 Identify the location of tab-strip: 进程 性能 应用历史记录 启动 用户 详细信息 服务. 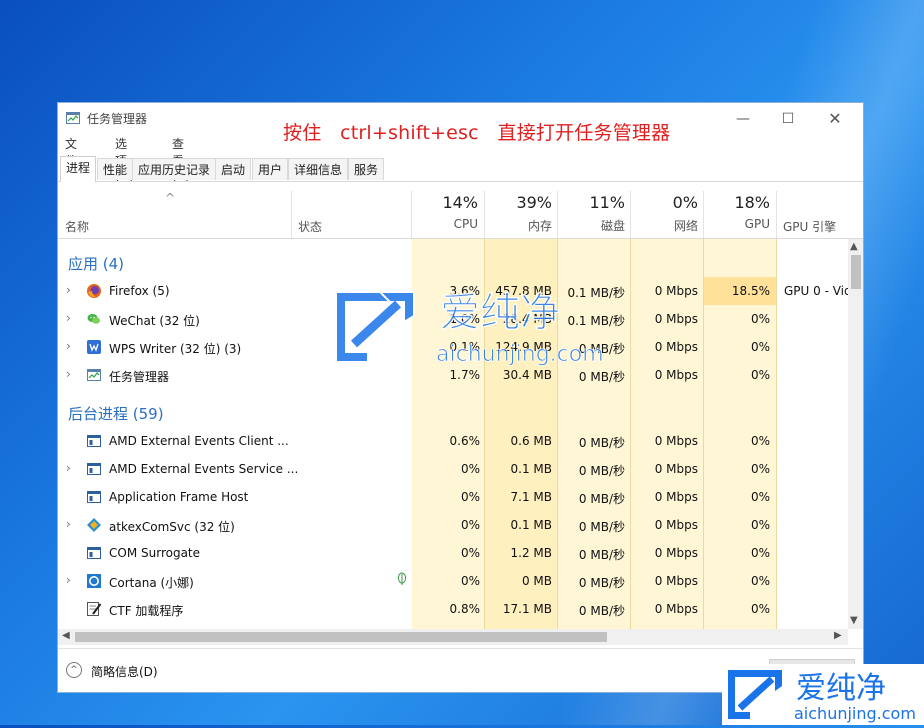
(460, 168).